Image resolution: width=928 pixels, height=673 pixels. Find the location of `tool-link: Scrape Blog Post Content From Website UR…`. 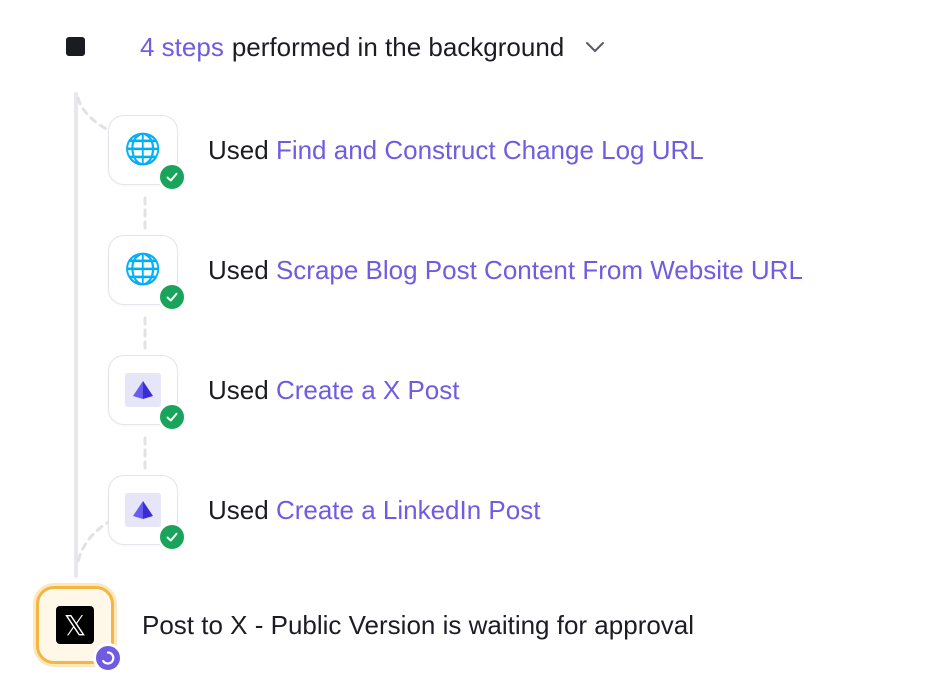

tool-link: Scrape Blog Post Content From Website UR… is located at coordinates (539, 270).